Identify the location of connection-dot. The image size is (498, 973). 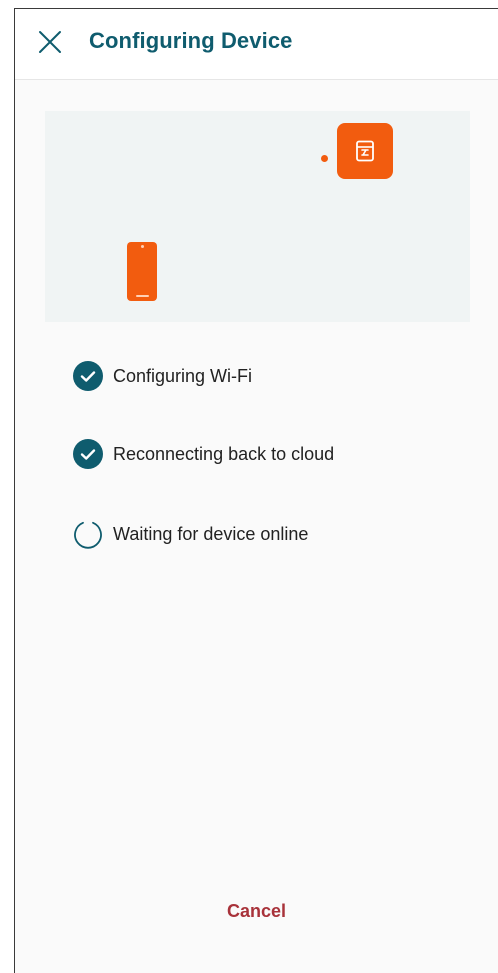
(324, 158).